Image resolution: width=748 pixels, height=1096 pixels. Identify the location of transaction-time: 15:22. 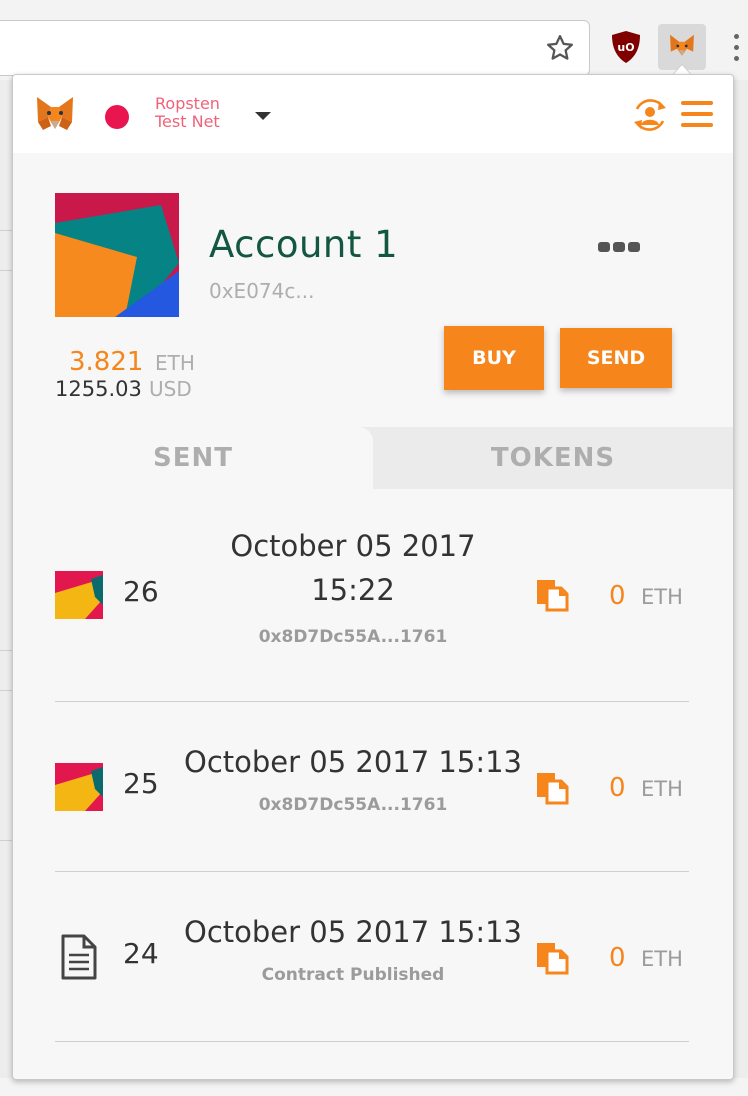
(353, 590).